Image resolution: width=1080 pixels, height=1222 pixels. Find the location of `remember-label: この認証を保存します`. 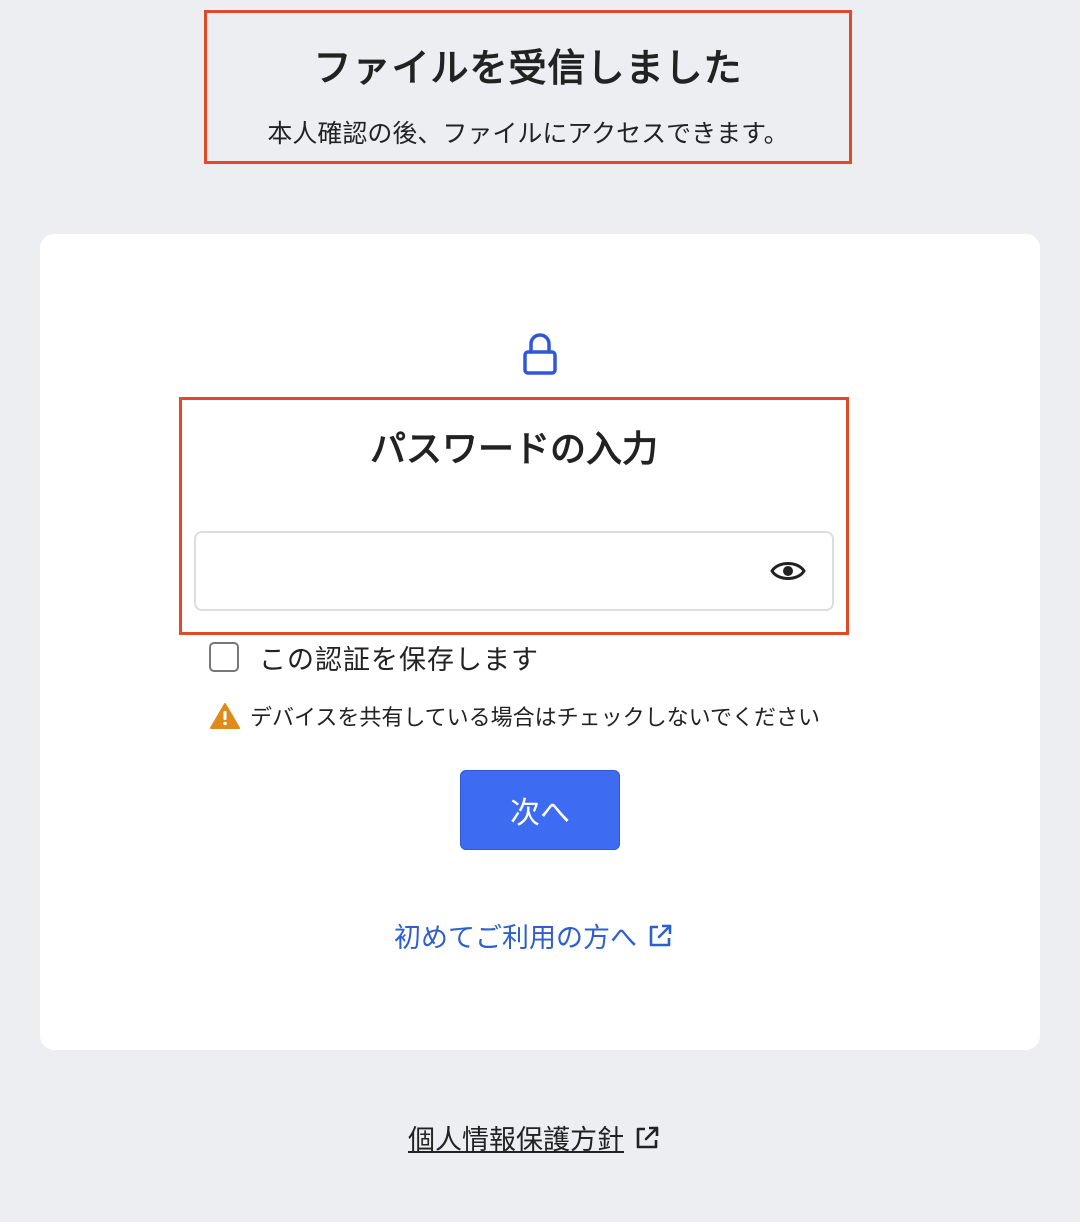

remember-label: この認証を保存します is located at coordinates (399, 657).